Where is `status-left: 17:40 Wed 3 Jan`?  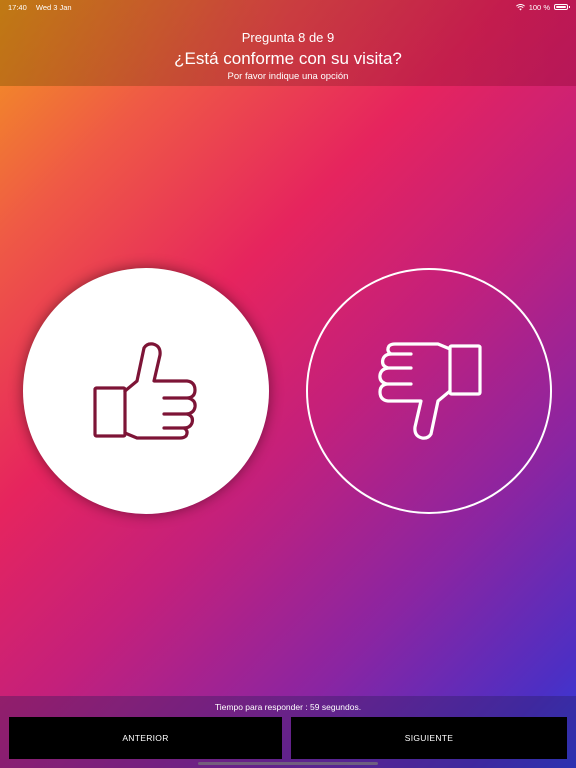
status-left: 17:40 Wed 3 Jan is located at coordinates (43, 7).